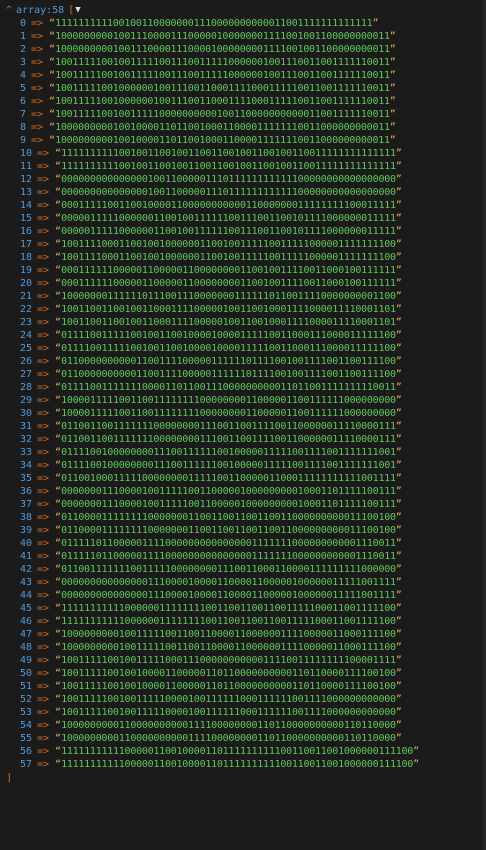 This screenshot has height=850, width=486. Describe the element at coordinates (25, 699) in the screenshot. I see `row-index: 52` at that location.